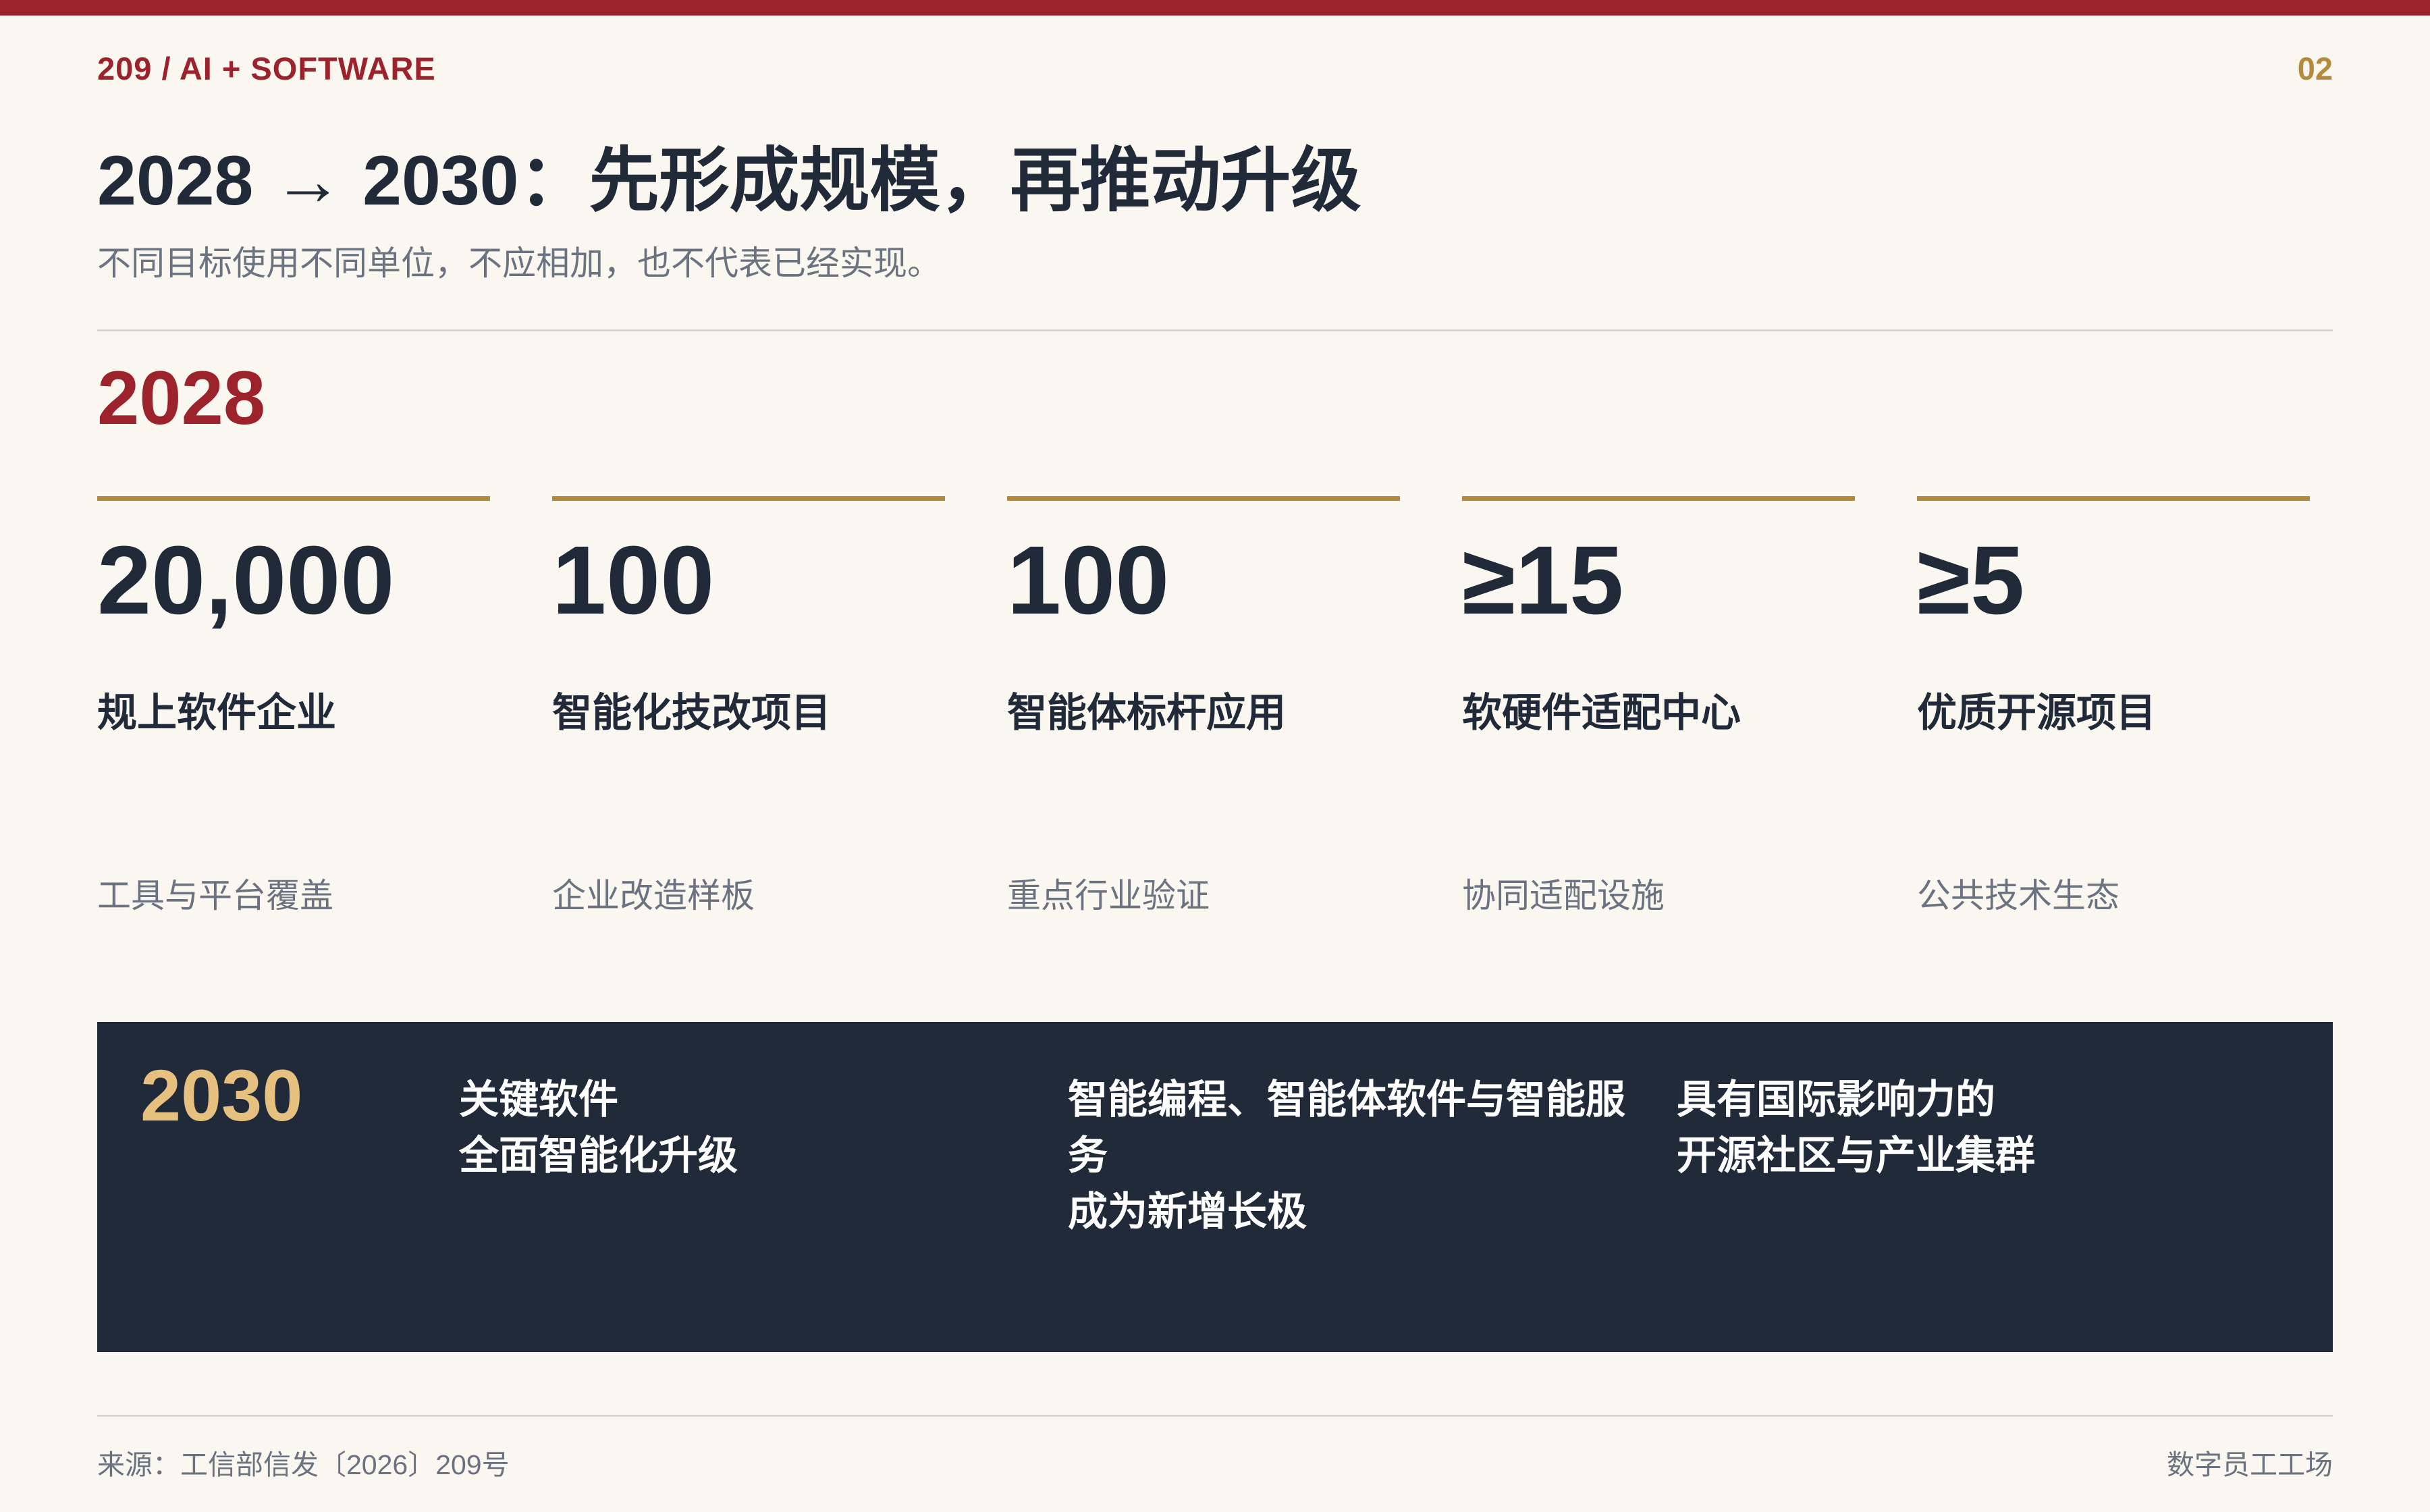 This screenshot has height=1512, width=2430. Describe the element at coordinates (2018, 896) in the screenshot. I see `metric-note: 公共技术生态` at that location.